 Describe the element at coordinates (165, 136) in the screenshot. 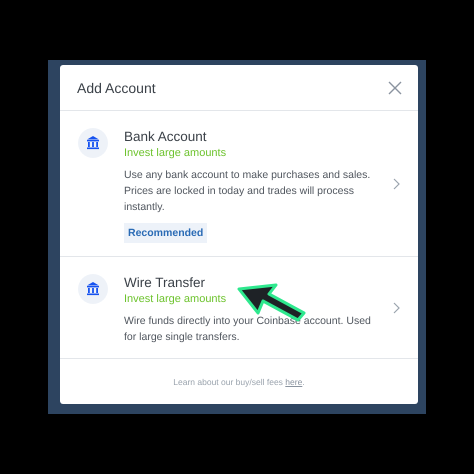

I see `option-title: Bank Account` at that location.